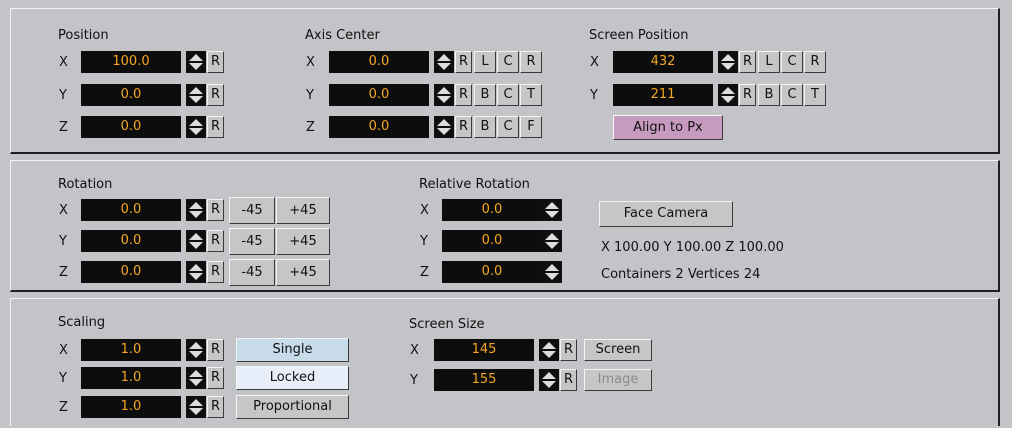 Image resolution: width=1012 pixels, height=428 pixels. I want to click on scaling-title: Scaling, so click(82, 322).